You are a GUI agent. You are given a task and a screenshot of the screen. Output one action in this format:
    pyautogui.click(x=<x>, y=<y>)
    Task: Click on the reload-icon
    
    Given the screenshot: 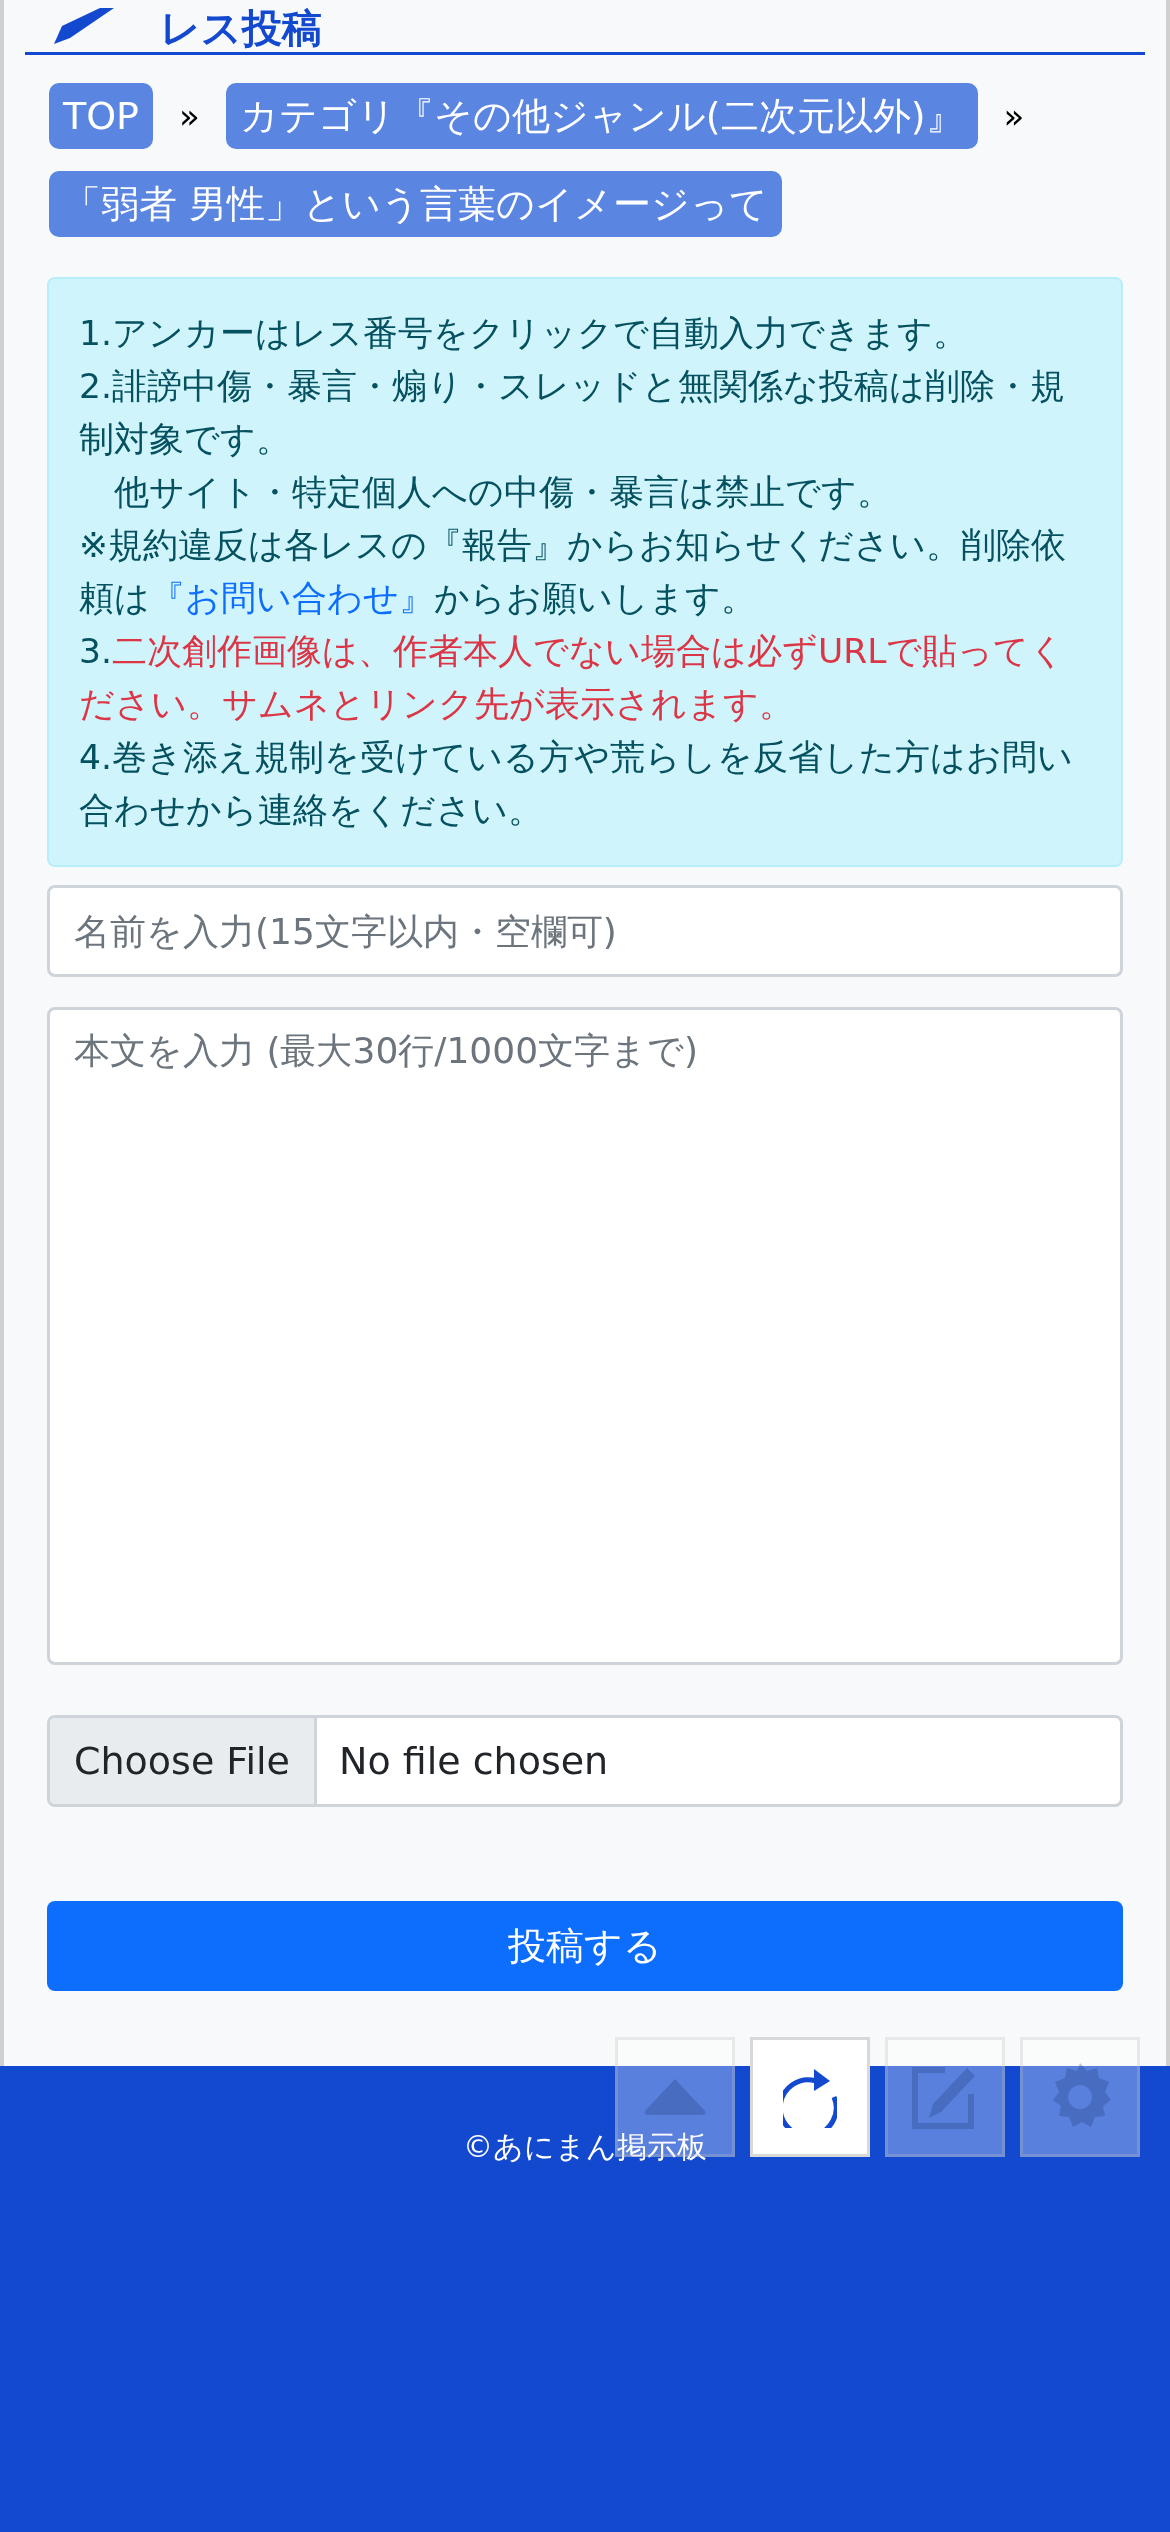 What is the action you would take?
    pyautogui.click(x=810, y=2097)
    